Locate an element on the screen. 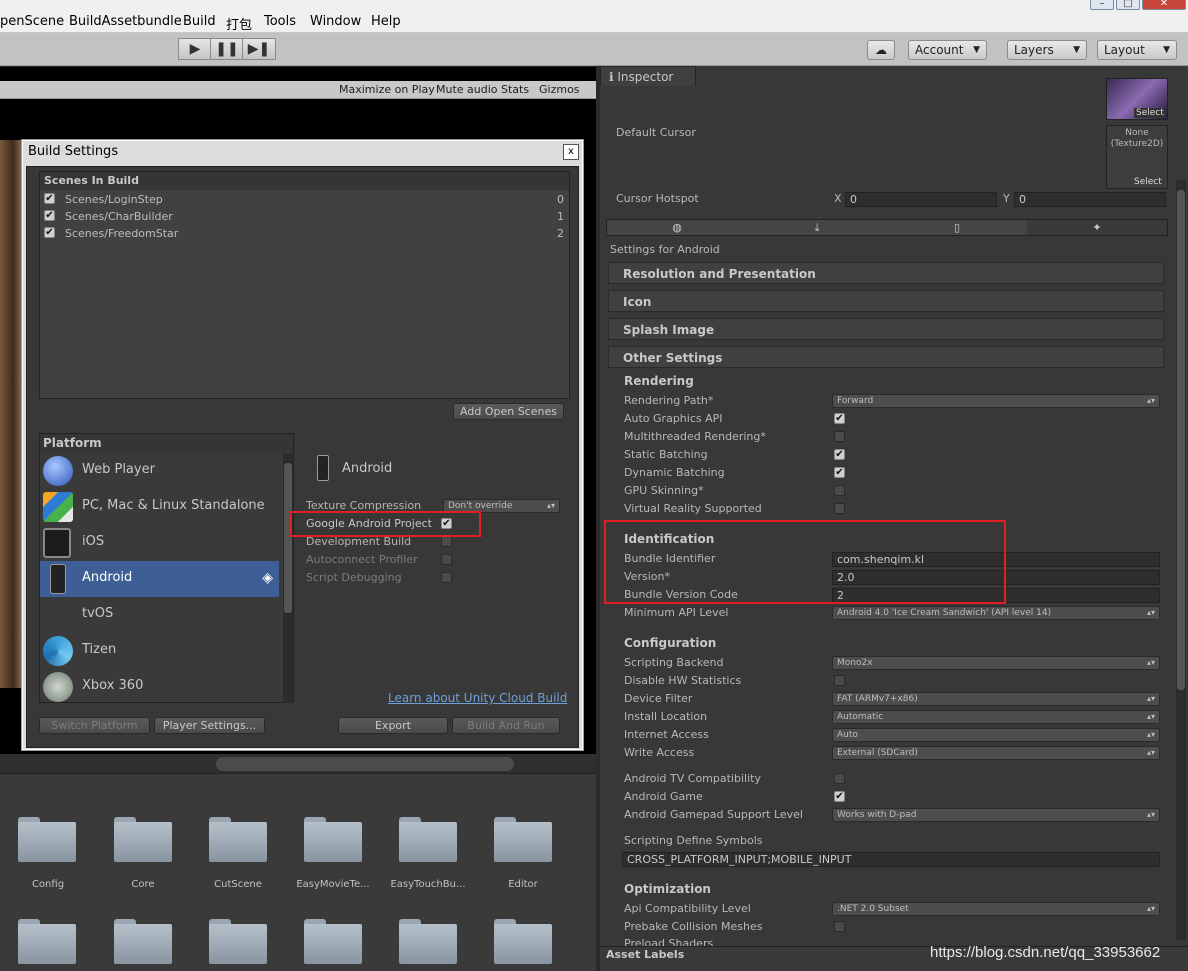  hotspot-y-input: 0 is located at coordinates (1090, 199).